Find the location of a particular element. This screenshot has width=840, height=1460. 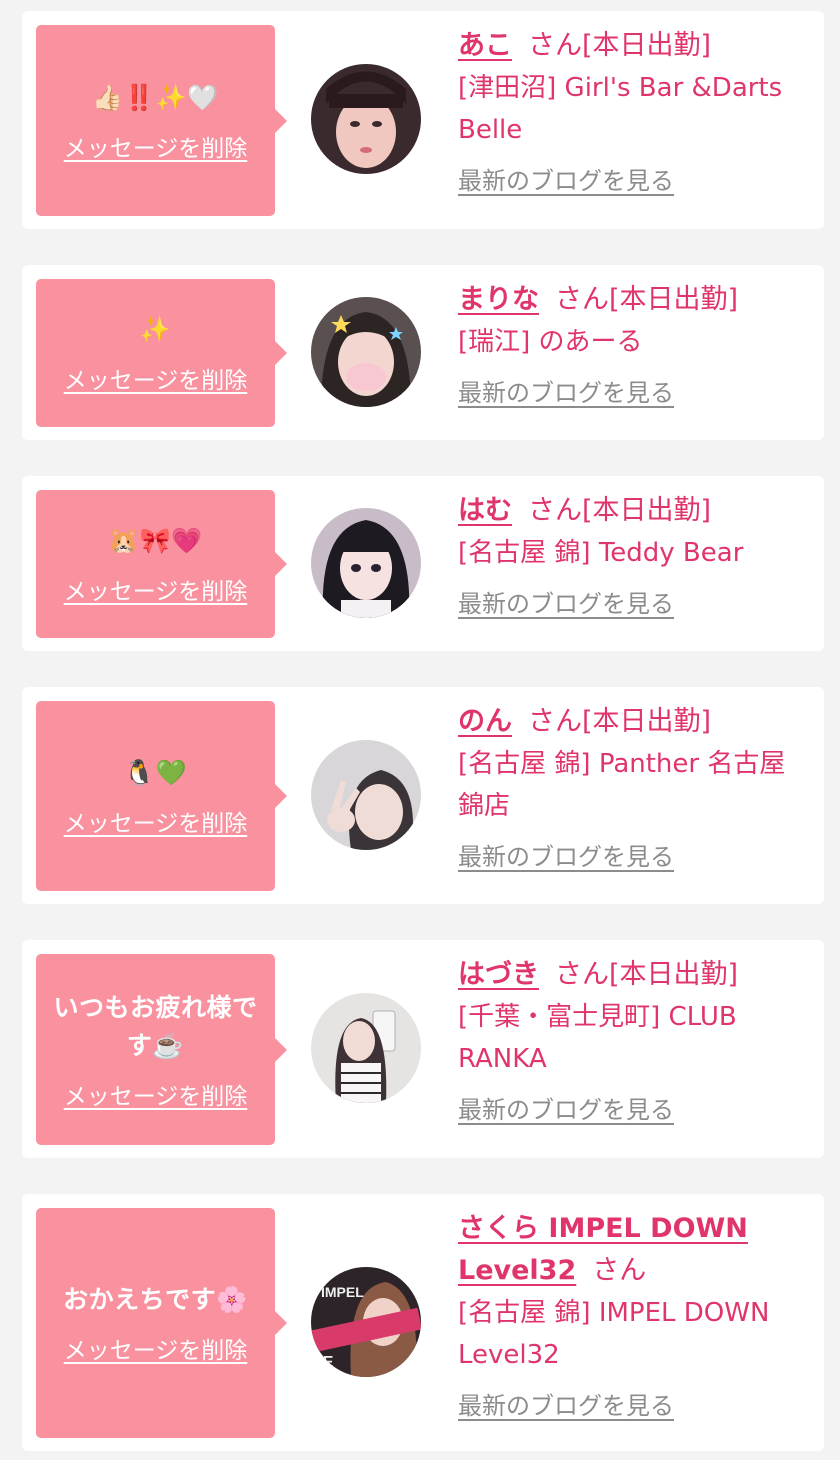

message-text: いつもお疲れ様です☕️ is located at coordinates (155, 1026).